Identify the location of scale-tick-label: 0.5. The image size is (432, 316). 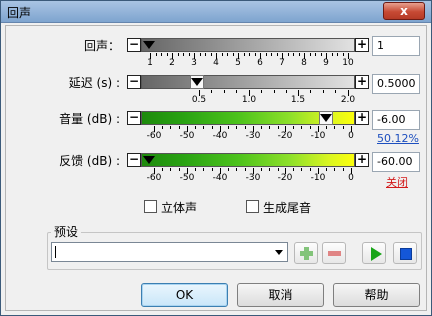
(199, 100).